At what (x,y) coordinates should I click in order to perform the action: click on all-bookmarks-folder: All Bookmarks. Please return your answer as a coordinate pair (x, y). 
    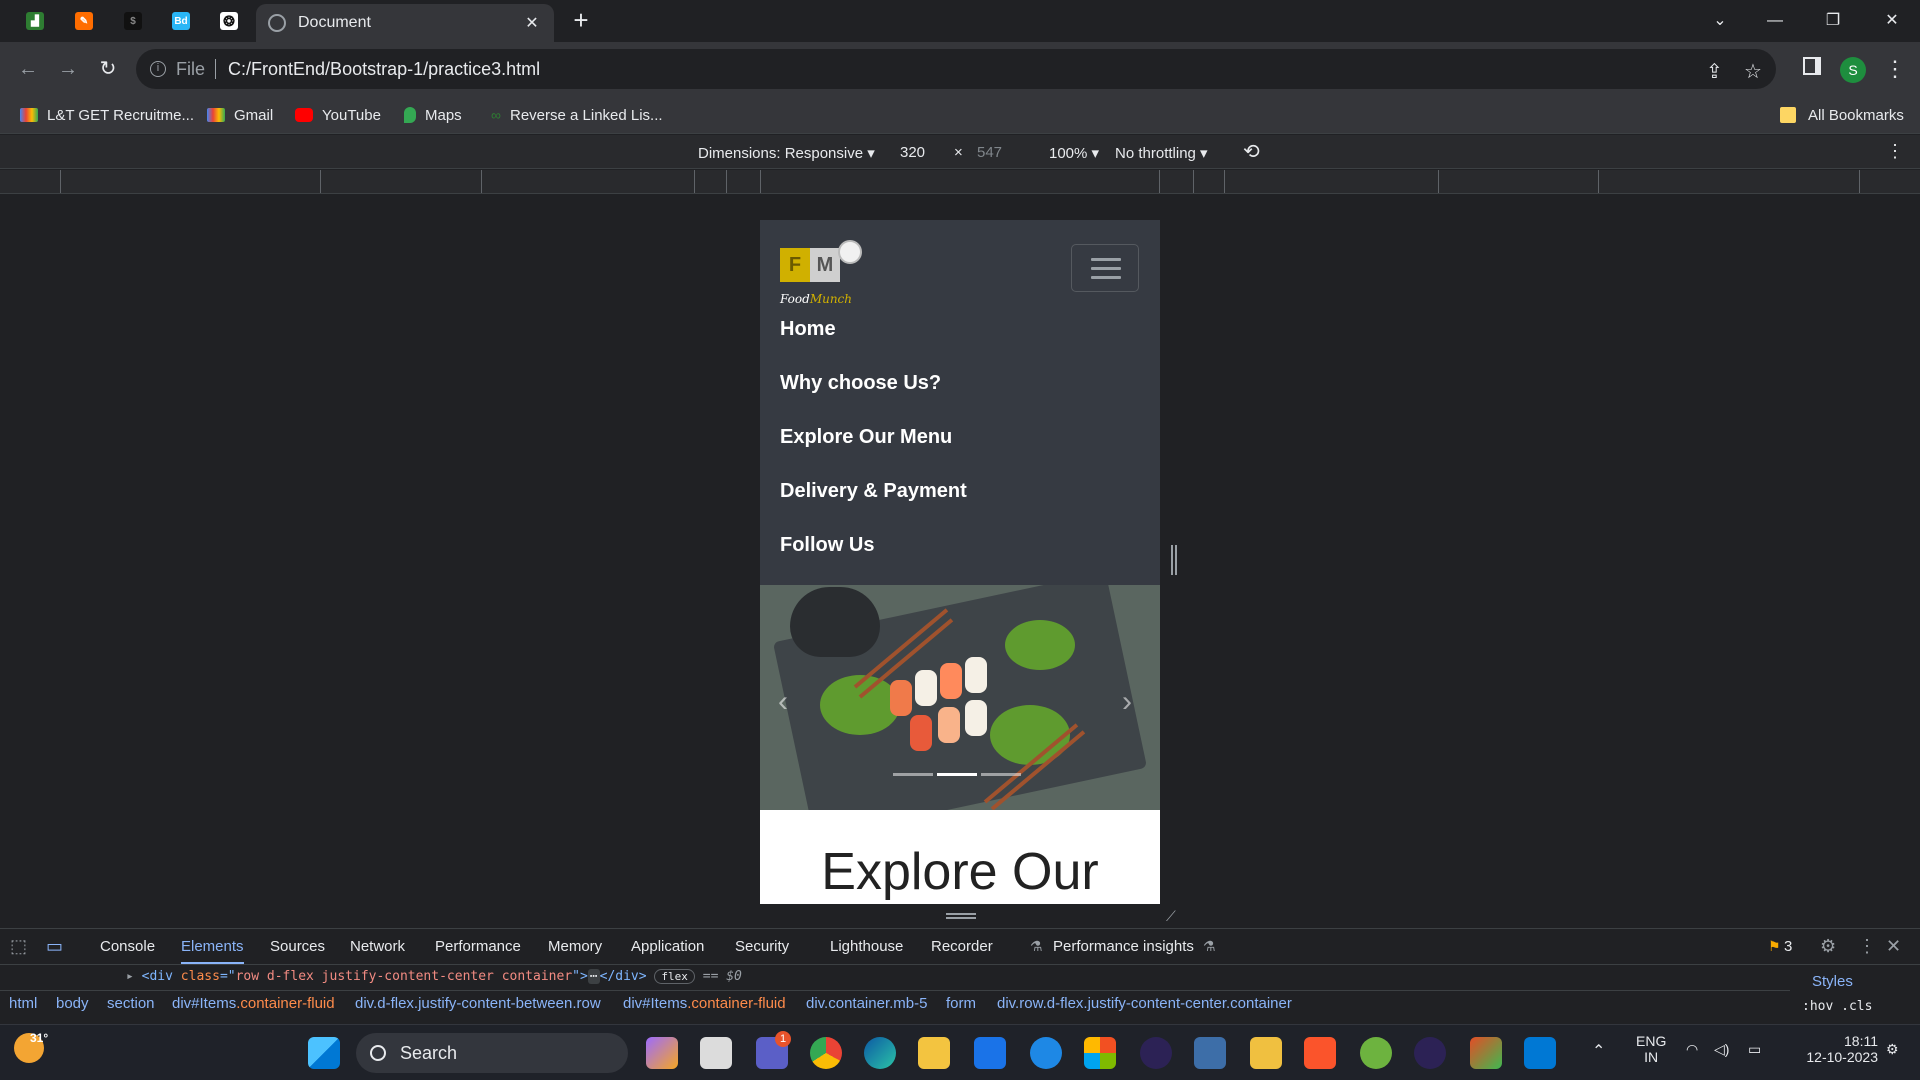
    Looking at the image, I should click on (1842, 115).